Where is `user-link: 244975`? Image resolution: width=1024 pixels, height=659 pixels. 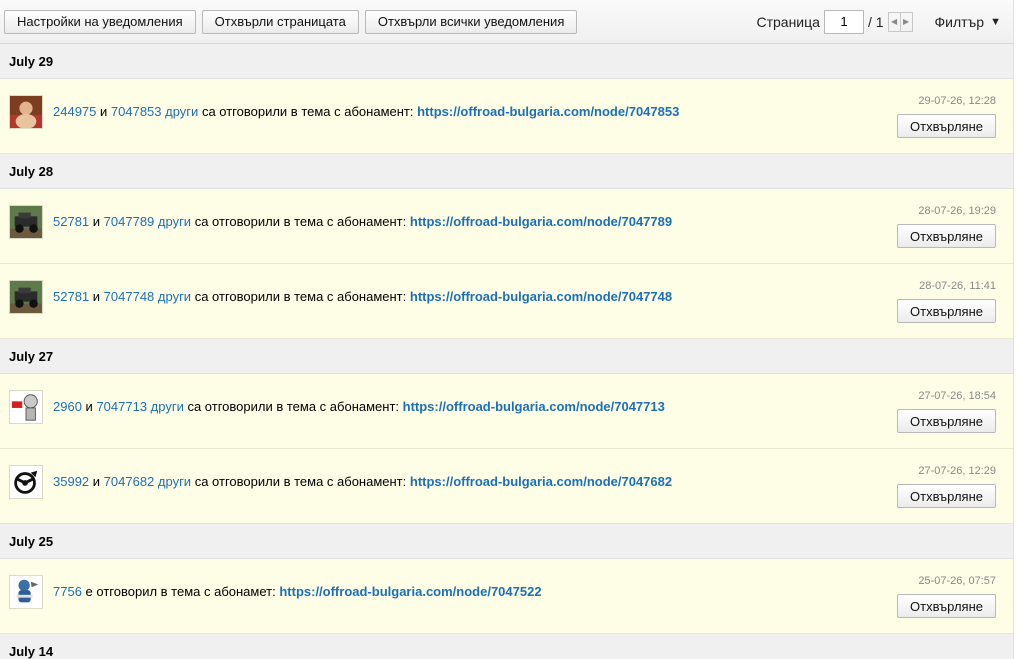 user-link: 244975 is located at coordinates (74, 111).